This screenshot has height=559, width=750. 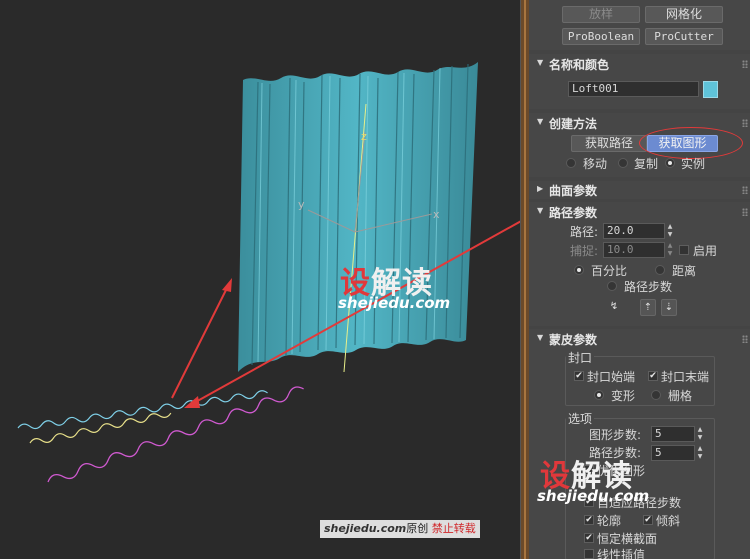 What do you see at coordinates (584, 232) in the screenshot?
I see `path-label: 路径:` at bounding box center [584, 232].